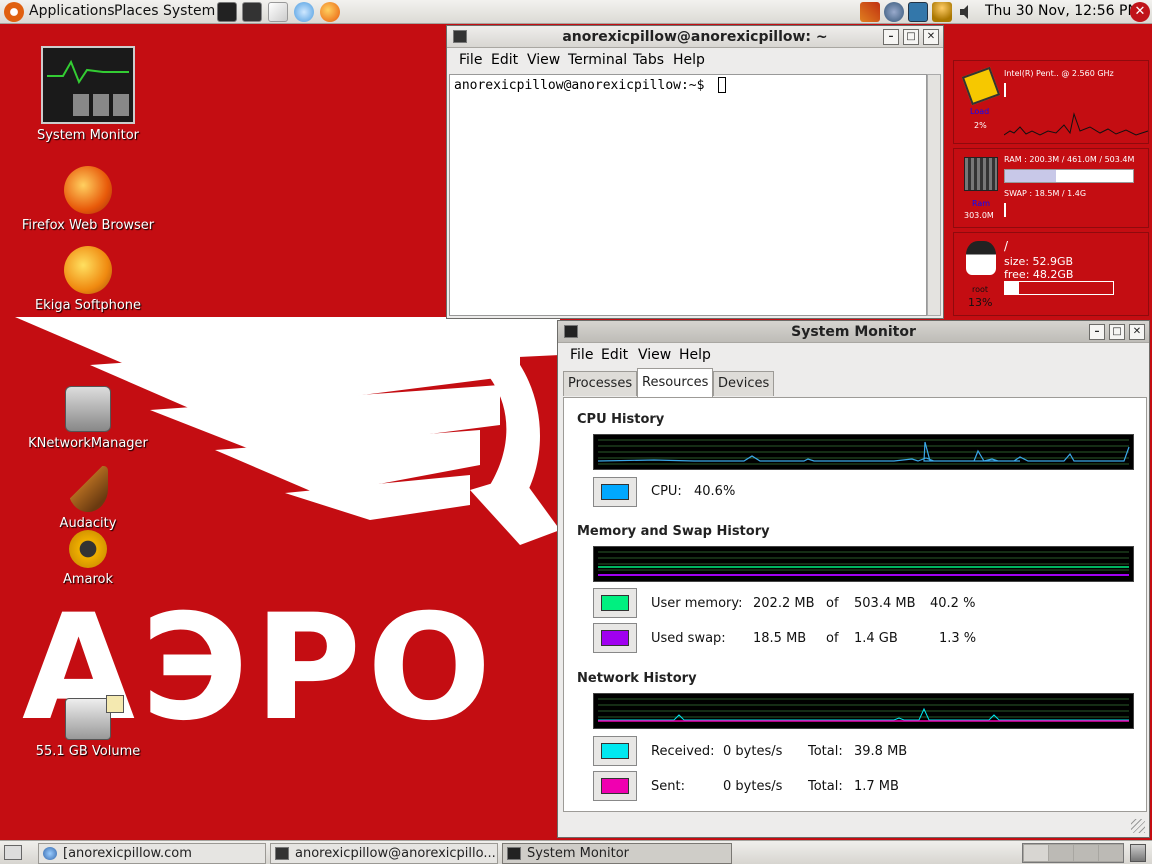  What do you see at coordinates (597, 60) in the screenshot?
I see `menu-terminal: Terminal` at bounding box center [597, 60].